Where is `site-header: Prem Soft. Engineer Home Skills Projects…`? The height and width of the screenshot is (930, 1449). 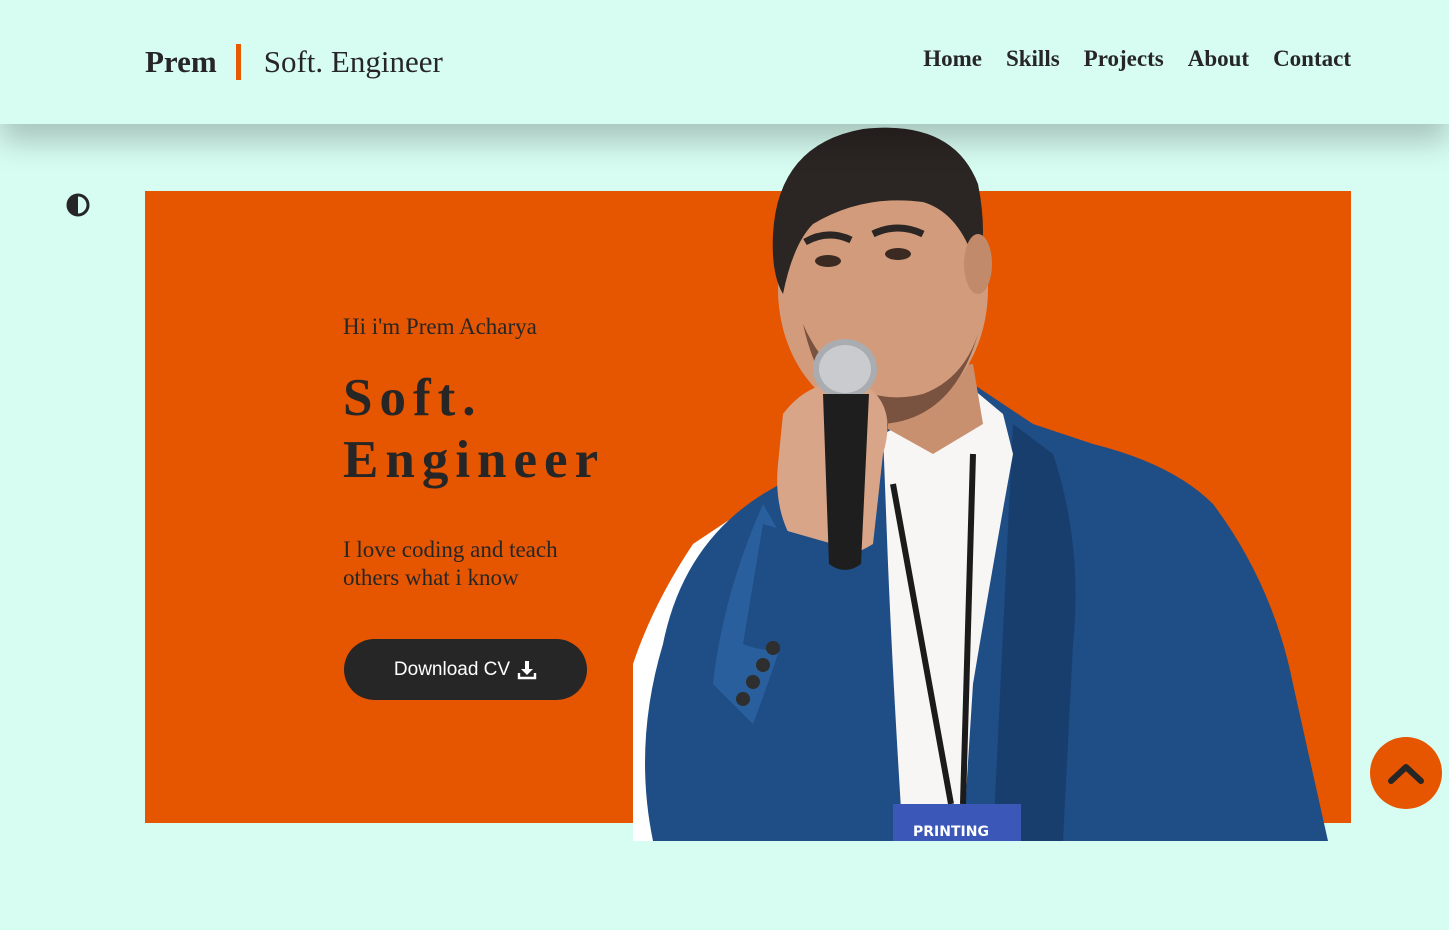 site-header: Prem Soft. Engineer Home Skills Projects… is located at coordinates (724, 62).